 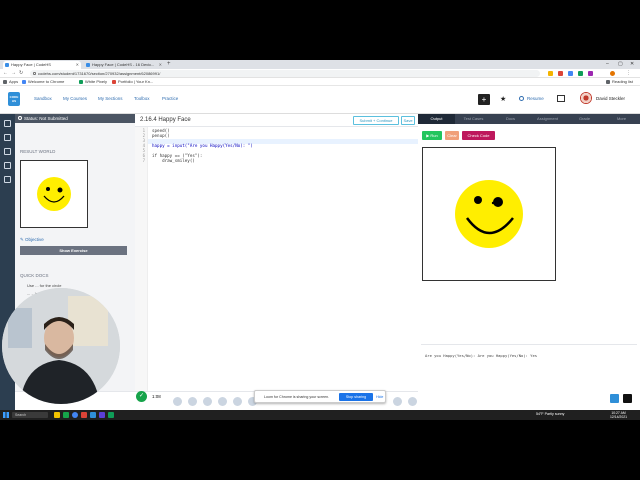 What do you see at coordinates (356, 397) in the screenshot?
I see `stop-sharing-button: Stop sharing` at bounding box center [356, 397].